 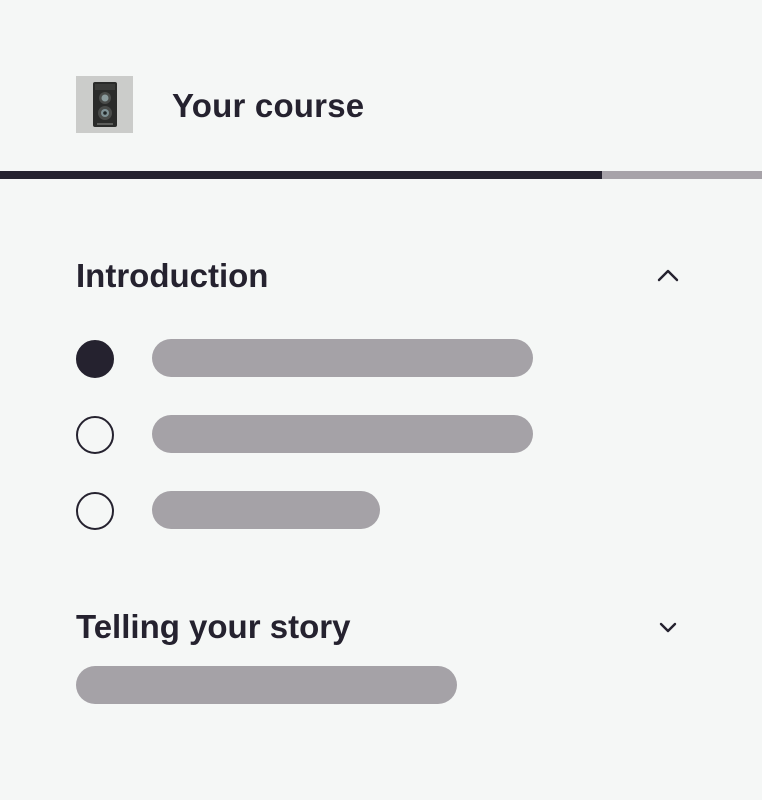 What do you see at coordinates (668, 276) in the screenshot?
I see `chevron-up-icon` at bounding box center [668, 276].